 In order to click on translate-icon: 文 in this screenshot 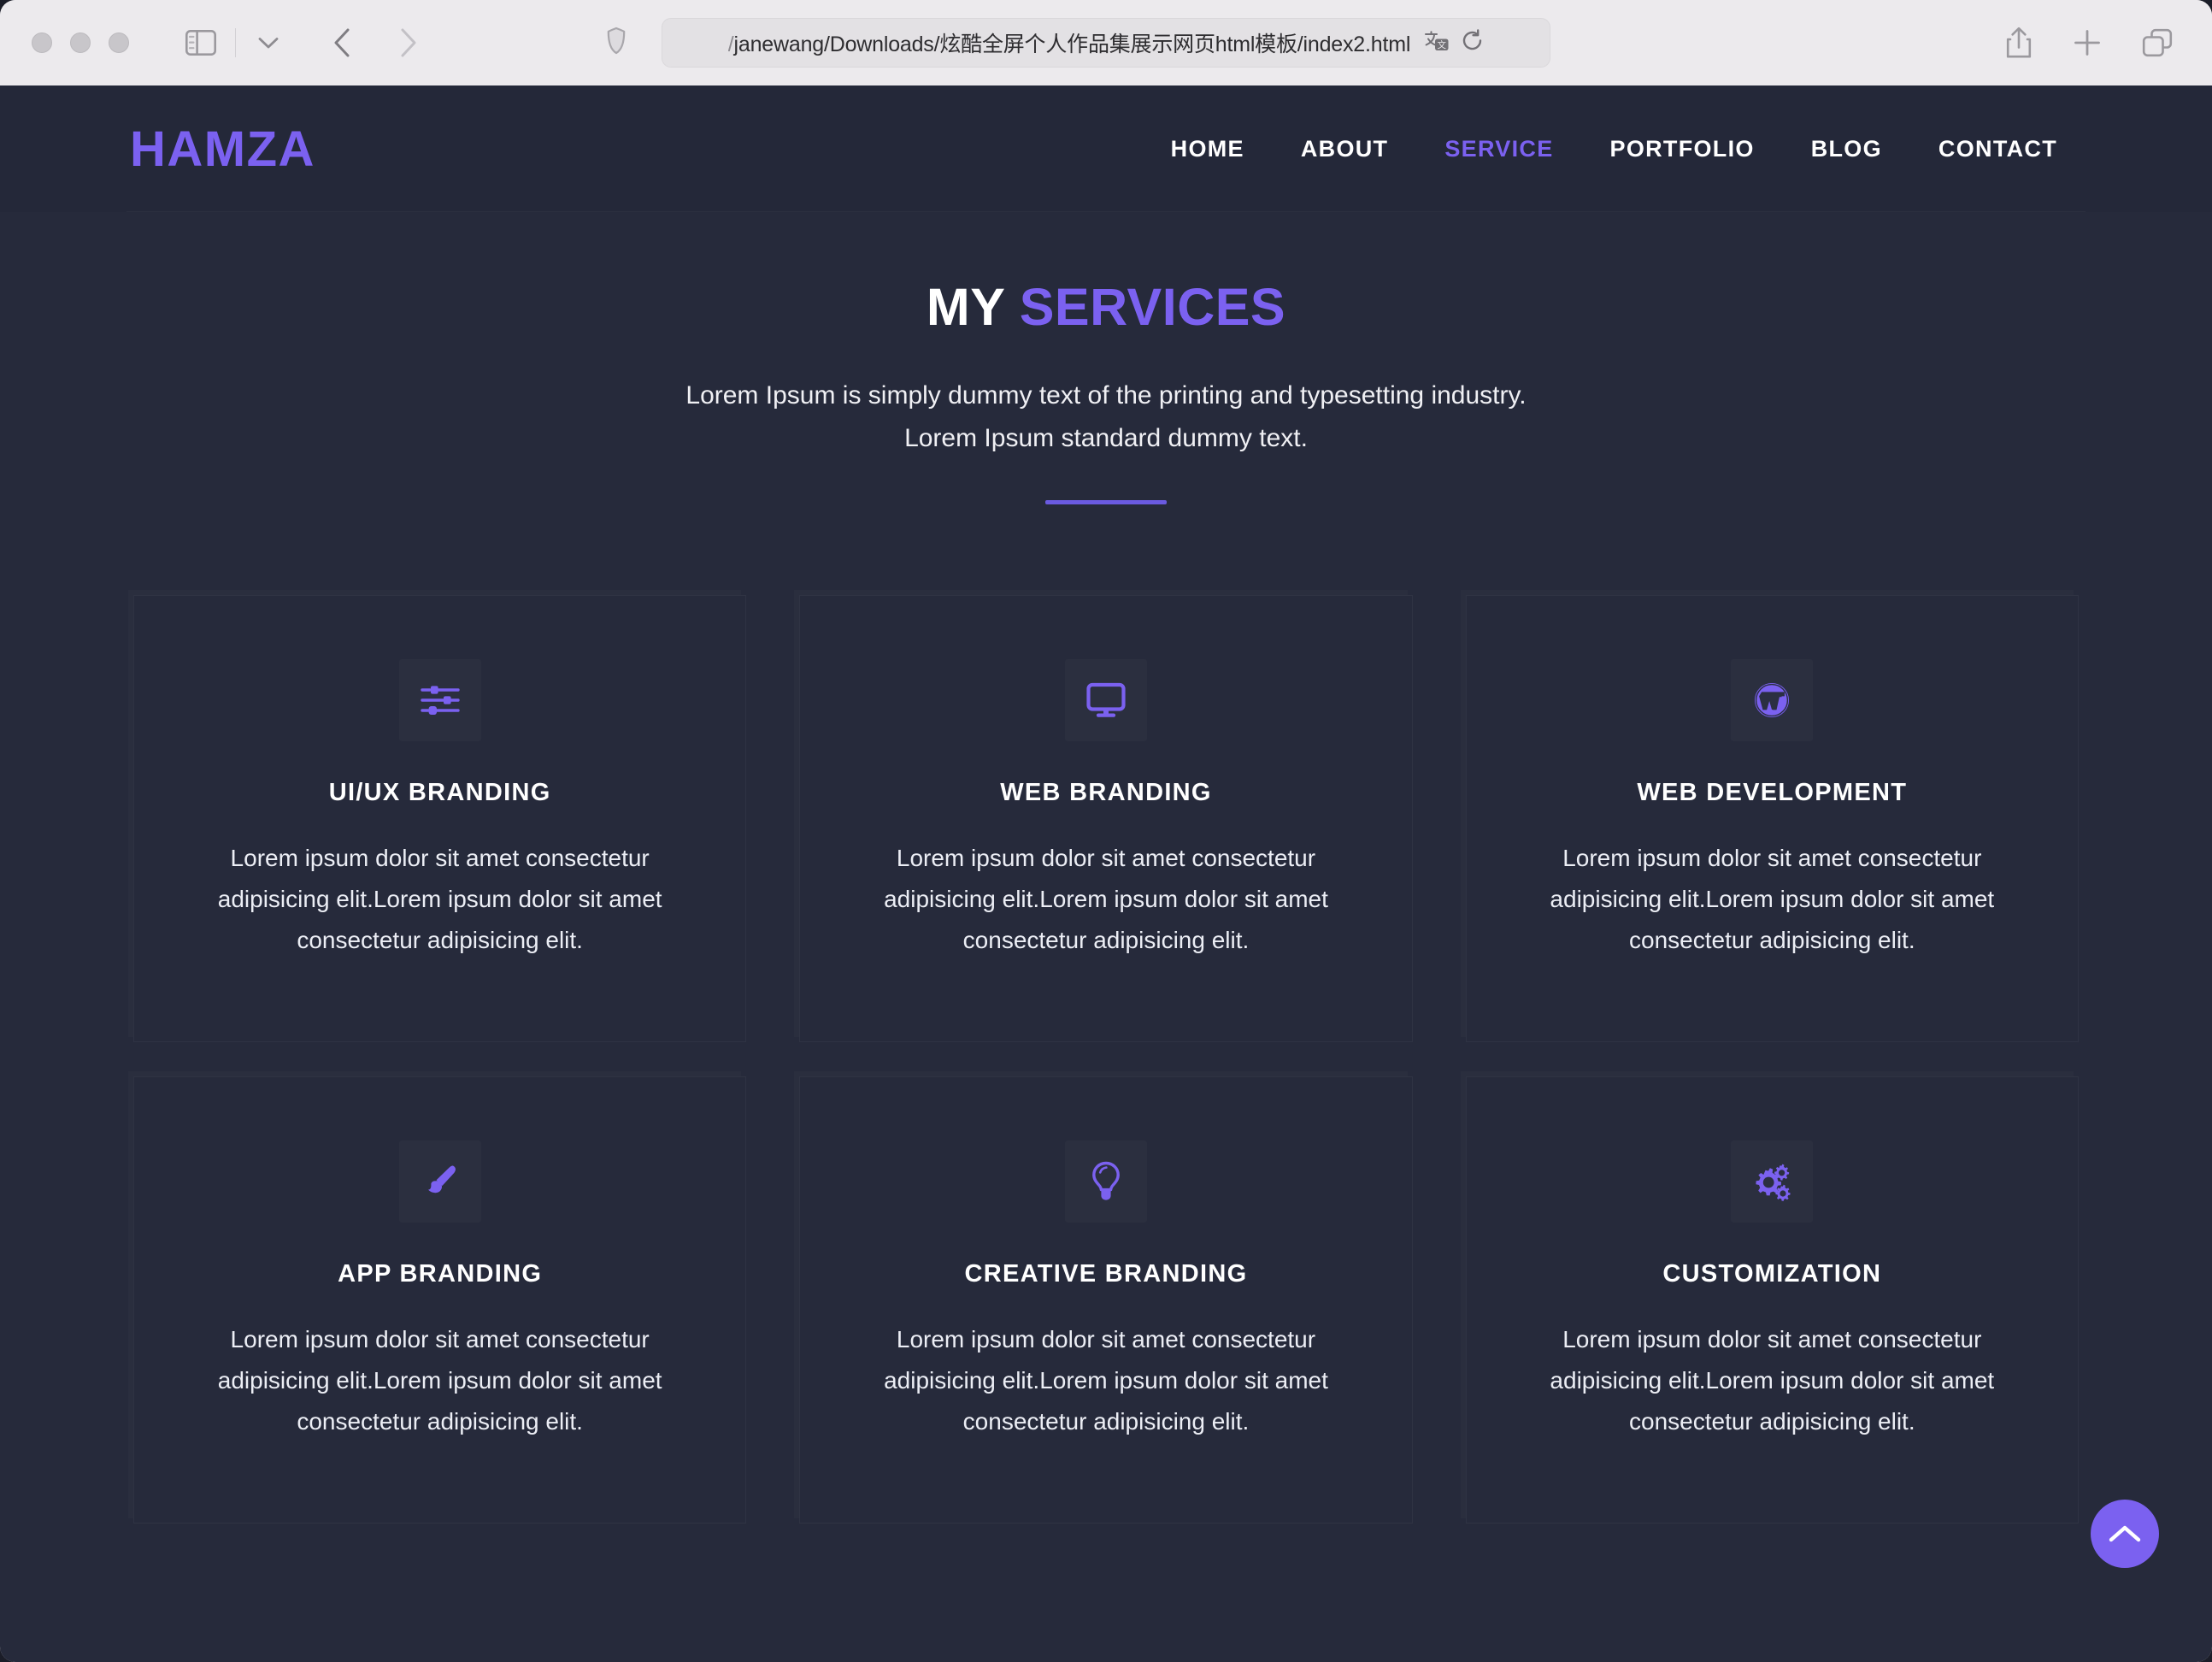, I will do `click(1437, 43)`.